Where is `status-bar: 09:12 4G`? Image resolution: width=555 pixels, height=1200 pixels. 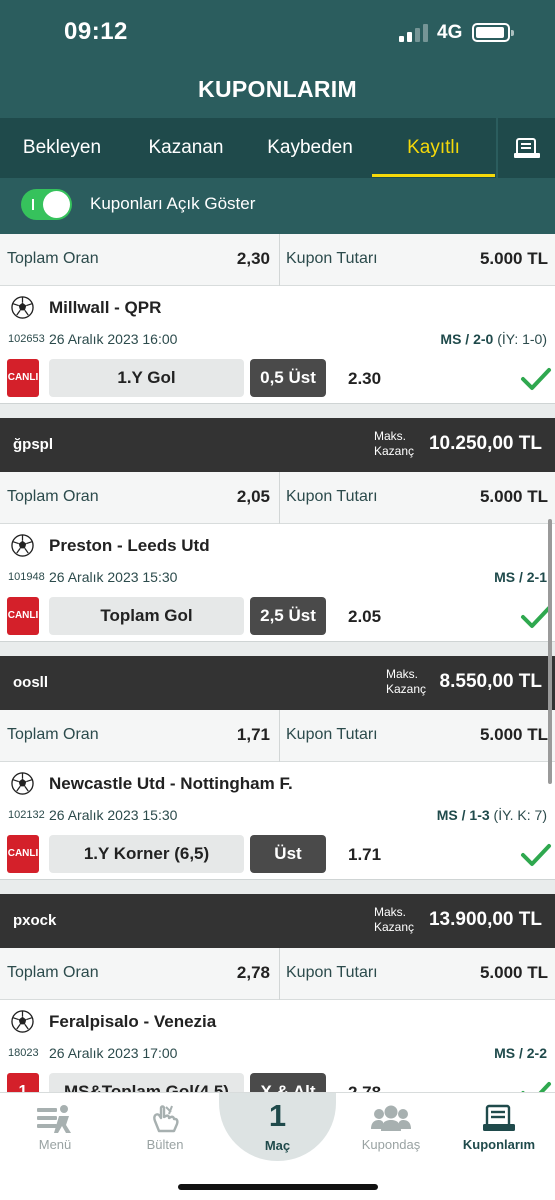 status-bar: 09:12 4G is located at coordinates (277, 33).